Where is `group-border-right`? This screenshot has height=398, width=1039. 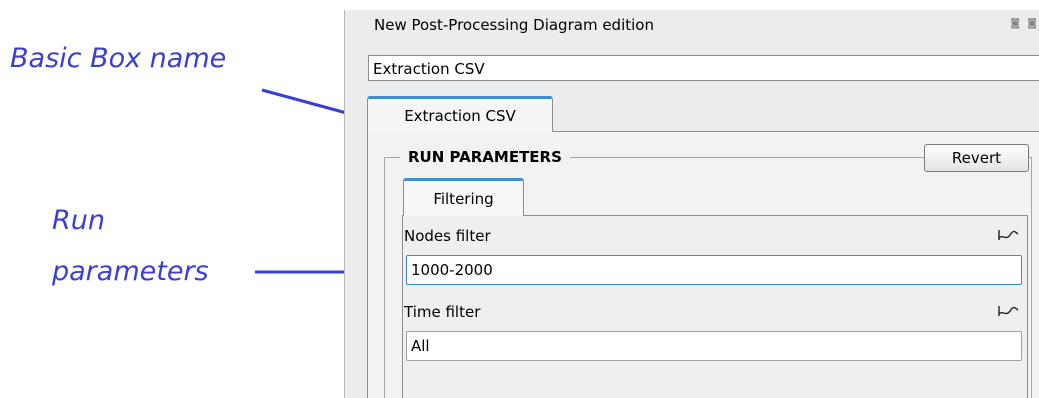 group-border-right is located at coordinates (1031, 277).